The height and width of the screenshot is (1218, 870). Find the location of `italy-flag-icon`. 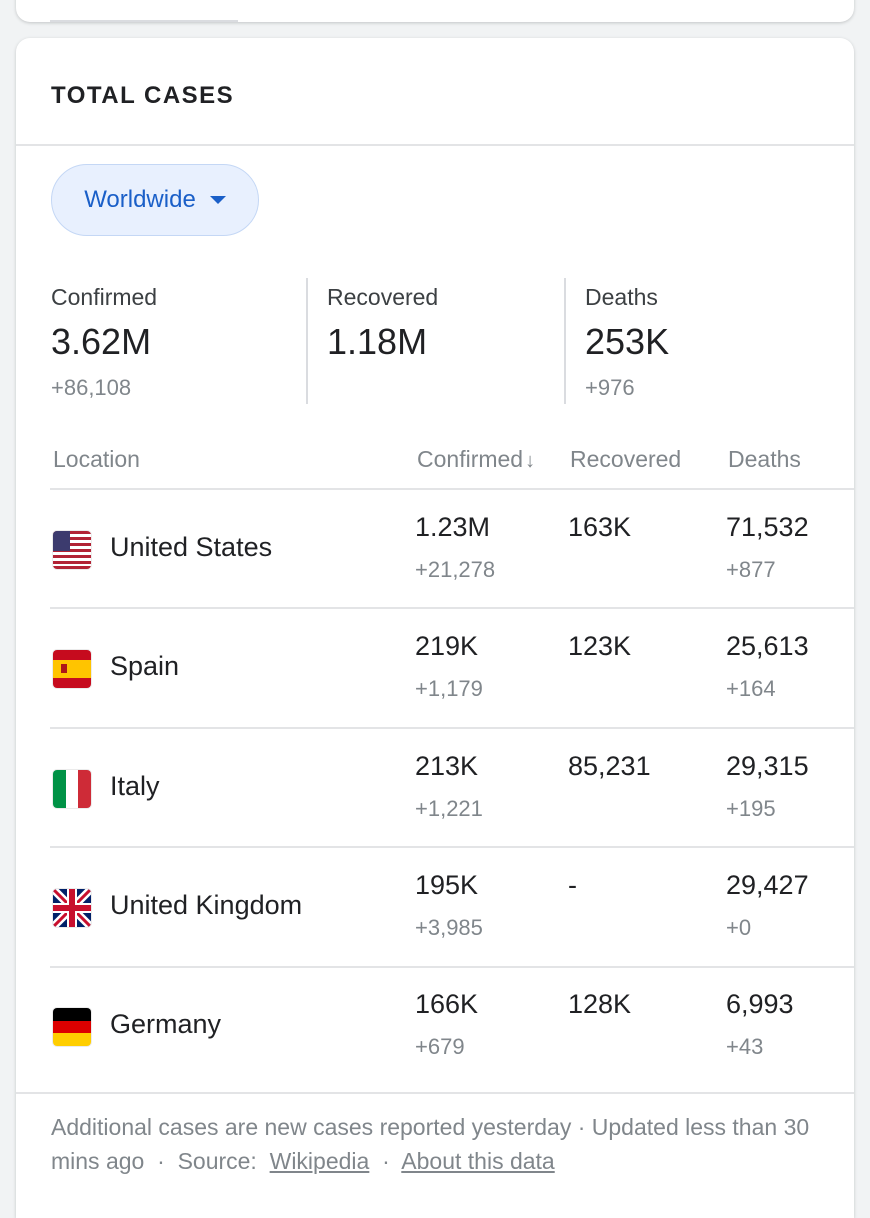

italy-flag-icon is located at coordinates (72, 789).